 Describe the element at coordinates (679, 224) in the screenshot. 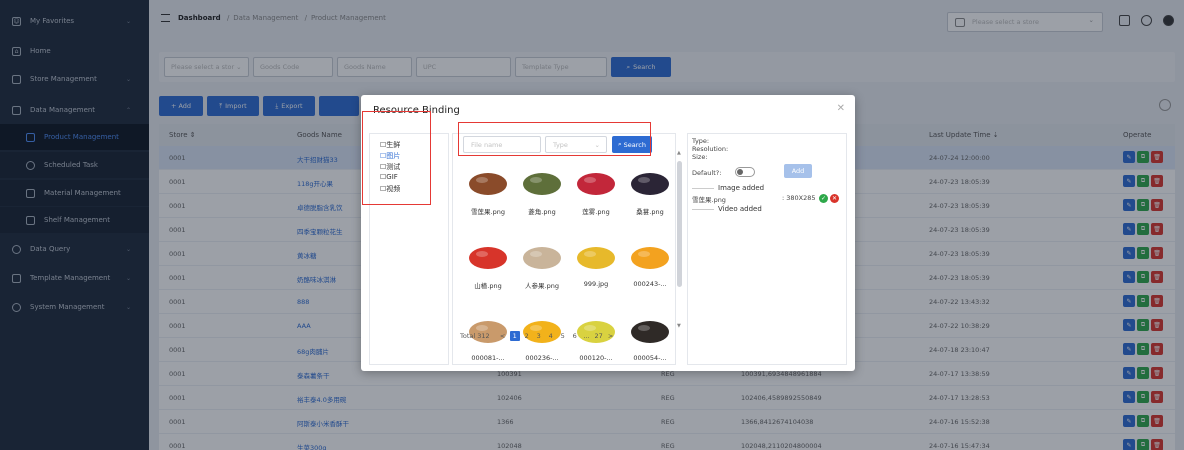

I see `scrollbar-thumb` at that location.